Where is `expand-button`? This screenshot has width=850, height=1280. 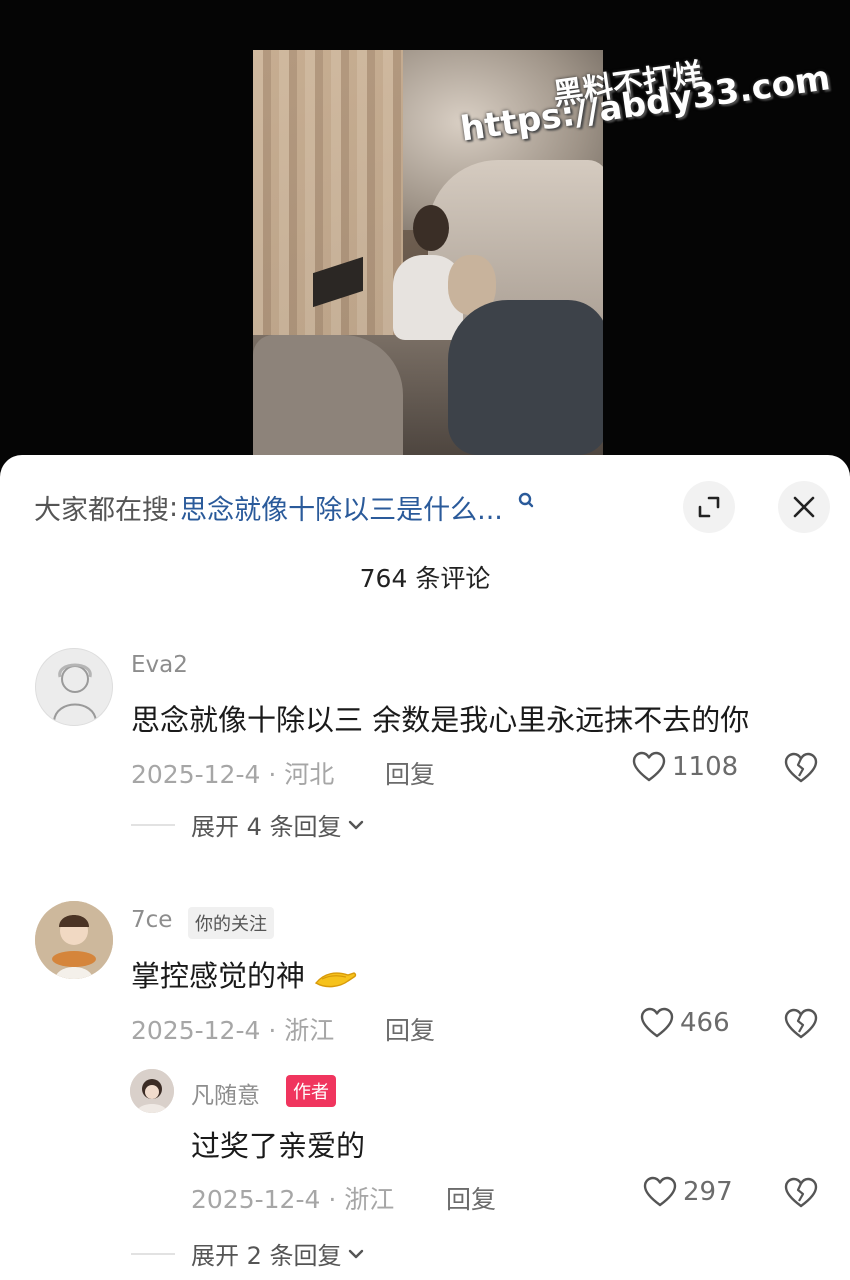
expand-button is located at coordinates (709, 507).